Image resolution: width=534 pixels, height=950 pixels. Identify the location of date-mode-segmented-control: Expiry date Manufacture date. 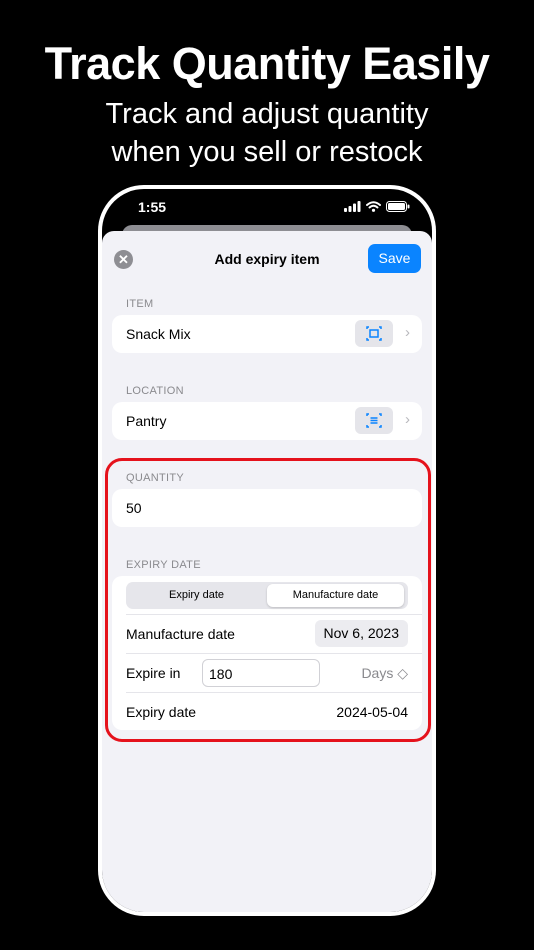
(267, 595).